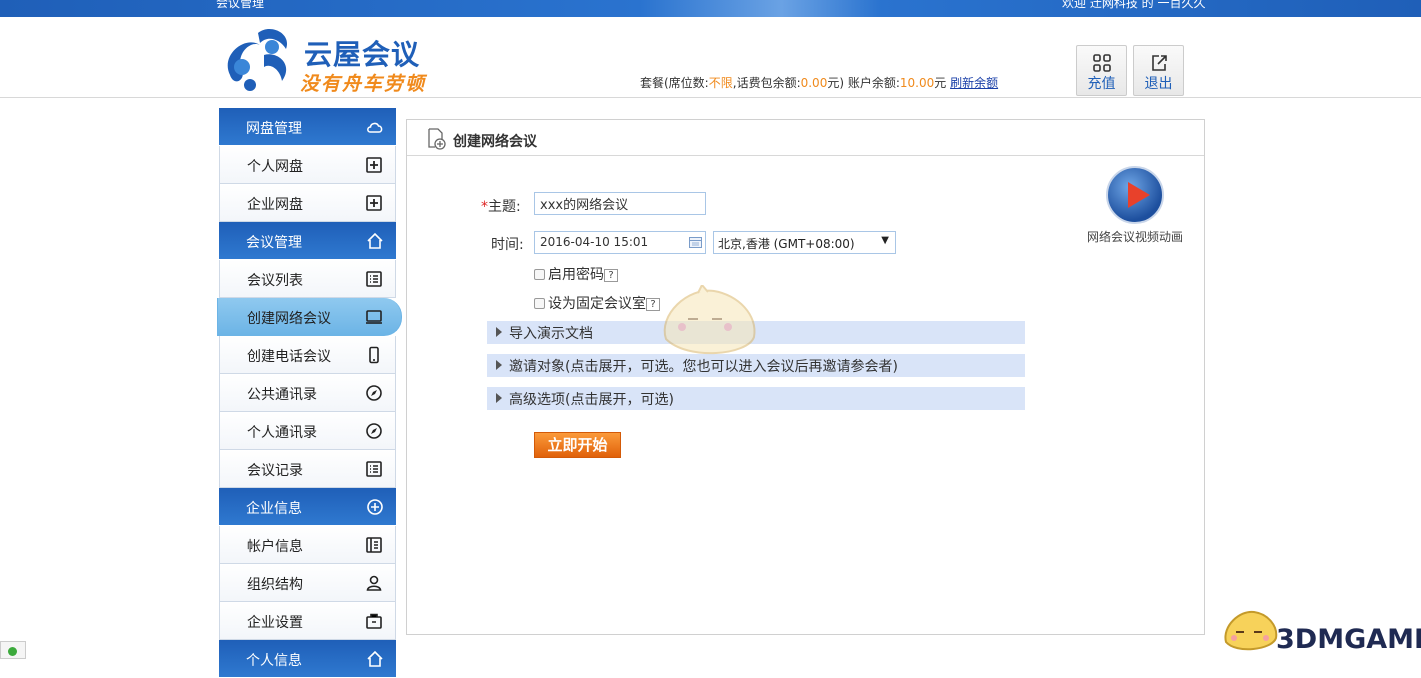 This screenshot has height=678, width=1421. Describe the element at coordinates (484, 207) in the screenshot. I see `required-mark: *` at that location.